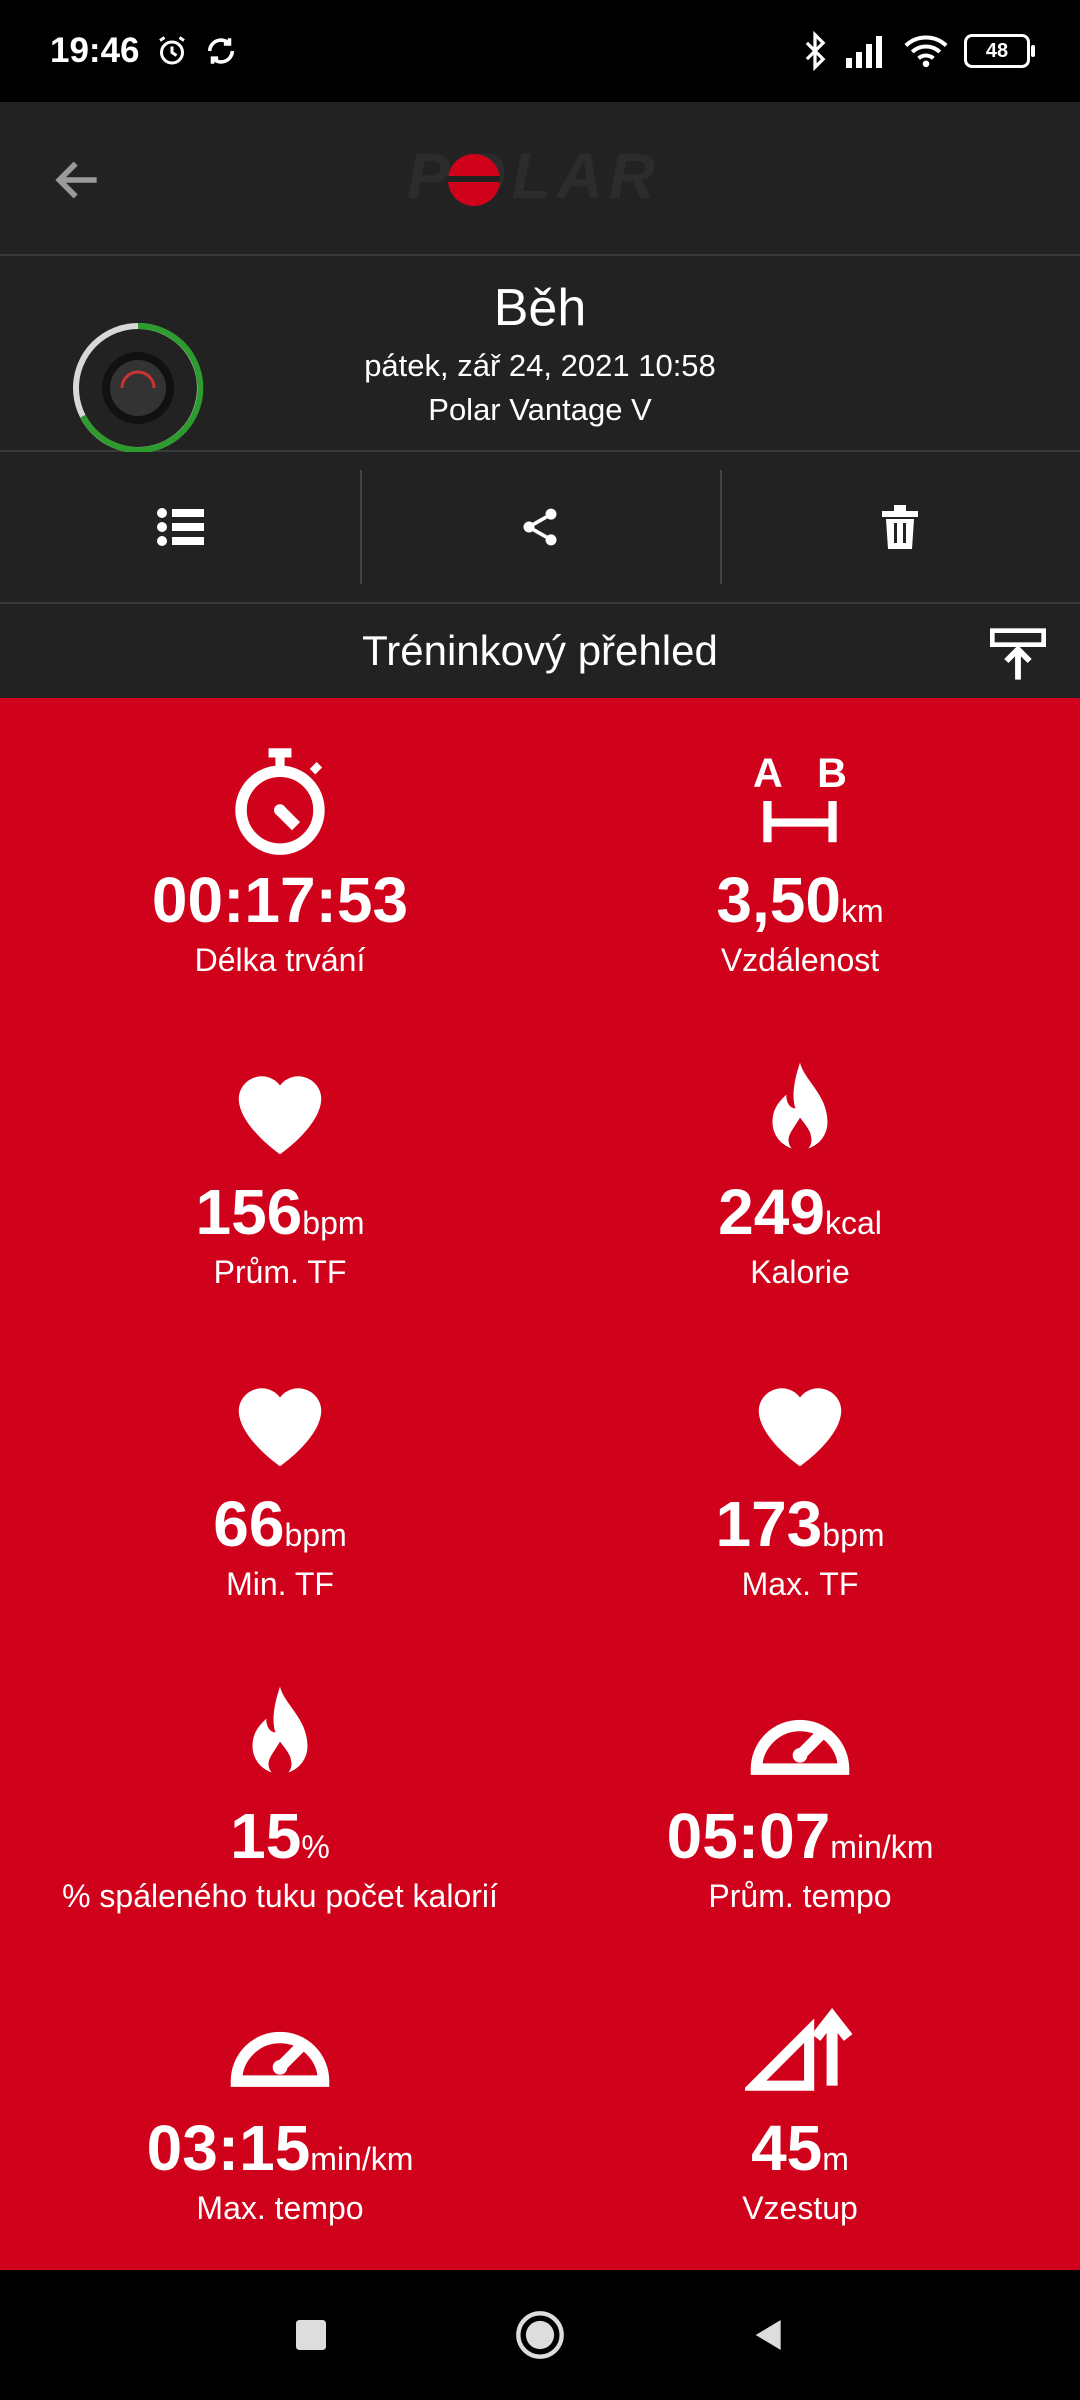 This screenshot has width=1080, height=2400. Describe the element at coordinates (787, 2148) in the screenshot. I see `stat-value: 45` at that location.